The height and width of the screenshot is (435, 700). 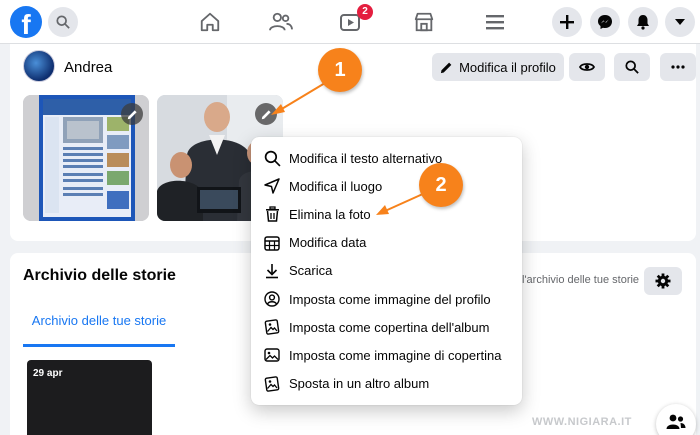 I want to click on watermark: WWW.NIGIARA.IT, so click(x=582, y=422).